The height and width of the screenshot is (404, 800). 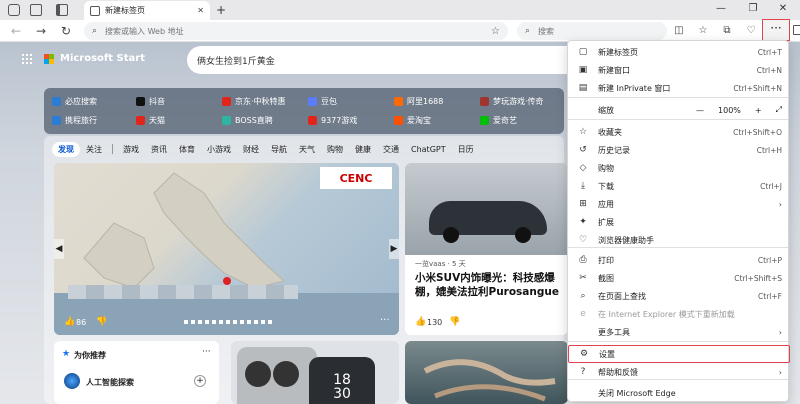 I want to click on zoom-minus-button: —, so click(x=700, y=110).